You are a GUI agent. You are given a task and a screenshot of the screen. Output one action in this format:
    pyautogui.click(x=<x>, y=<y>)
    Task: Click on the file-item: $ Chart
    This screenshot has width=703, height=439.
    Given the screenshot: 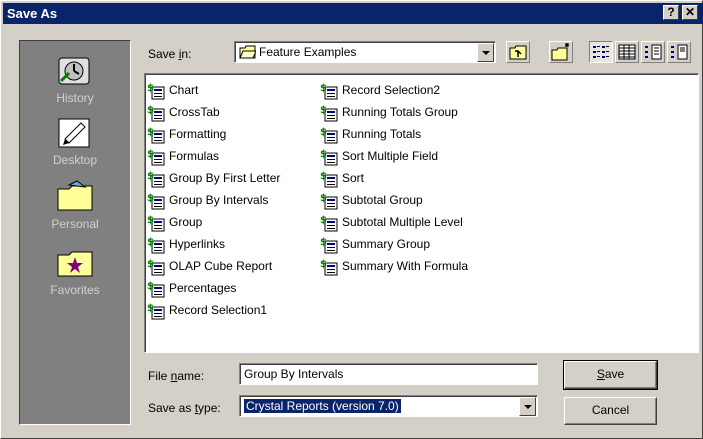 What is the action you would take?
    pyautogui.click(x=213, y=91)
    